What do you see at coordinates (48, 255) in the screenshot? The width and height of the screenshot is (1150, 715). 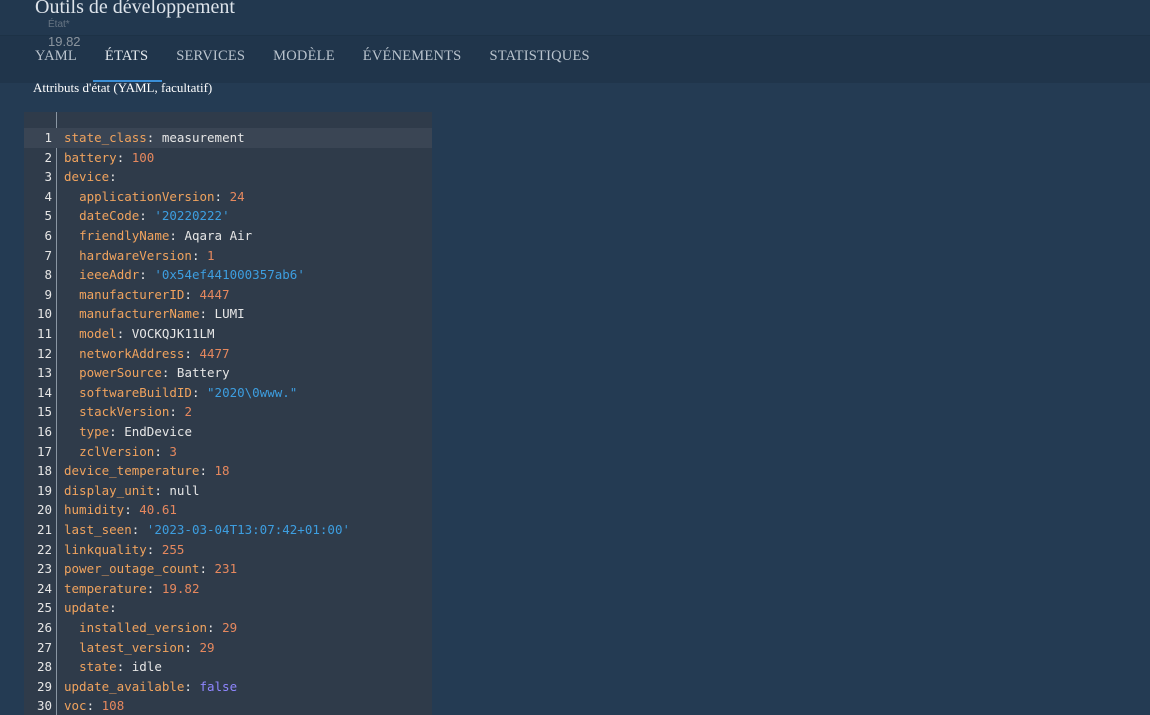 I see `line-number: 7` at bounding box center [48, 255].